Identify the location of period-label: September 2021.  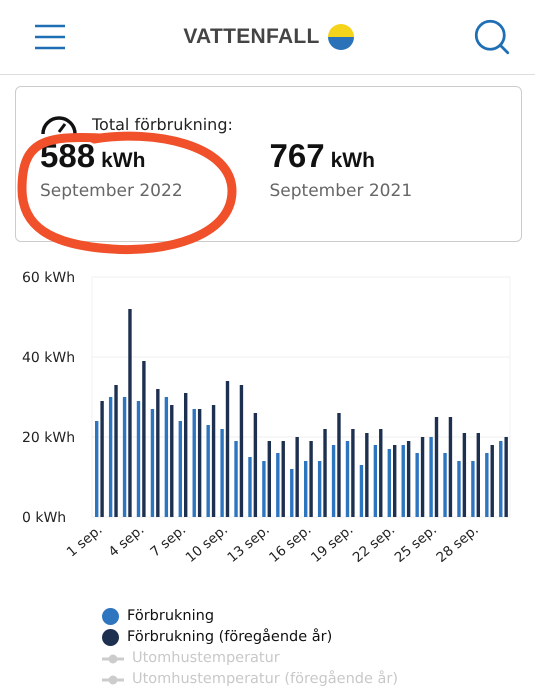
(342, 191).